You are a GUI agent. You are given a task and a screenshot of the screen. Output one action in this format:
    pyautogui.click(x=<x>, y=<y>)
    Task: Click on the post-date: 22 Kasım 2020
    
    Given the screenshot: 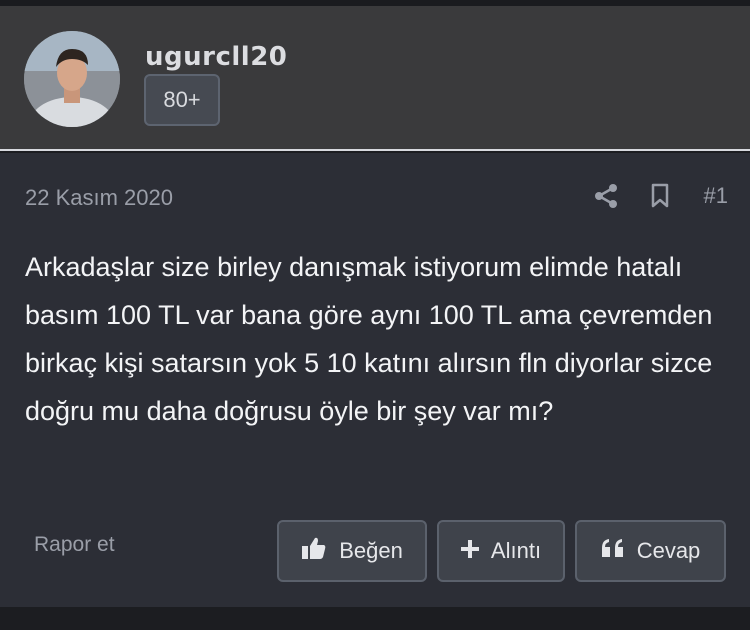 What is the action you would take?
    pyautogui.click(x=99, y=198)
    